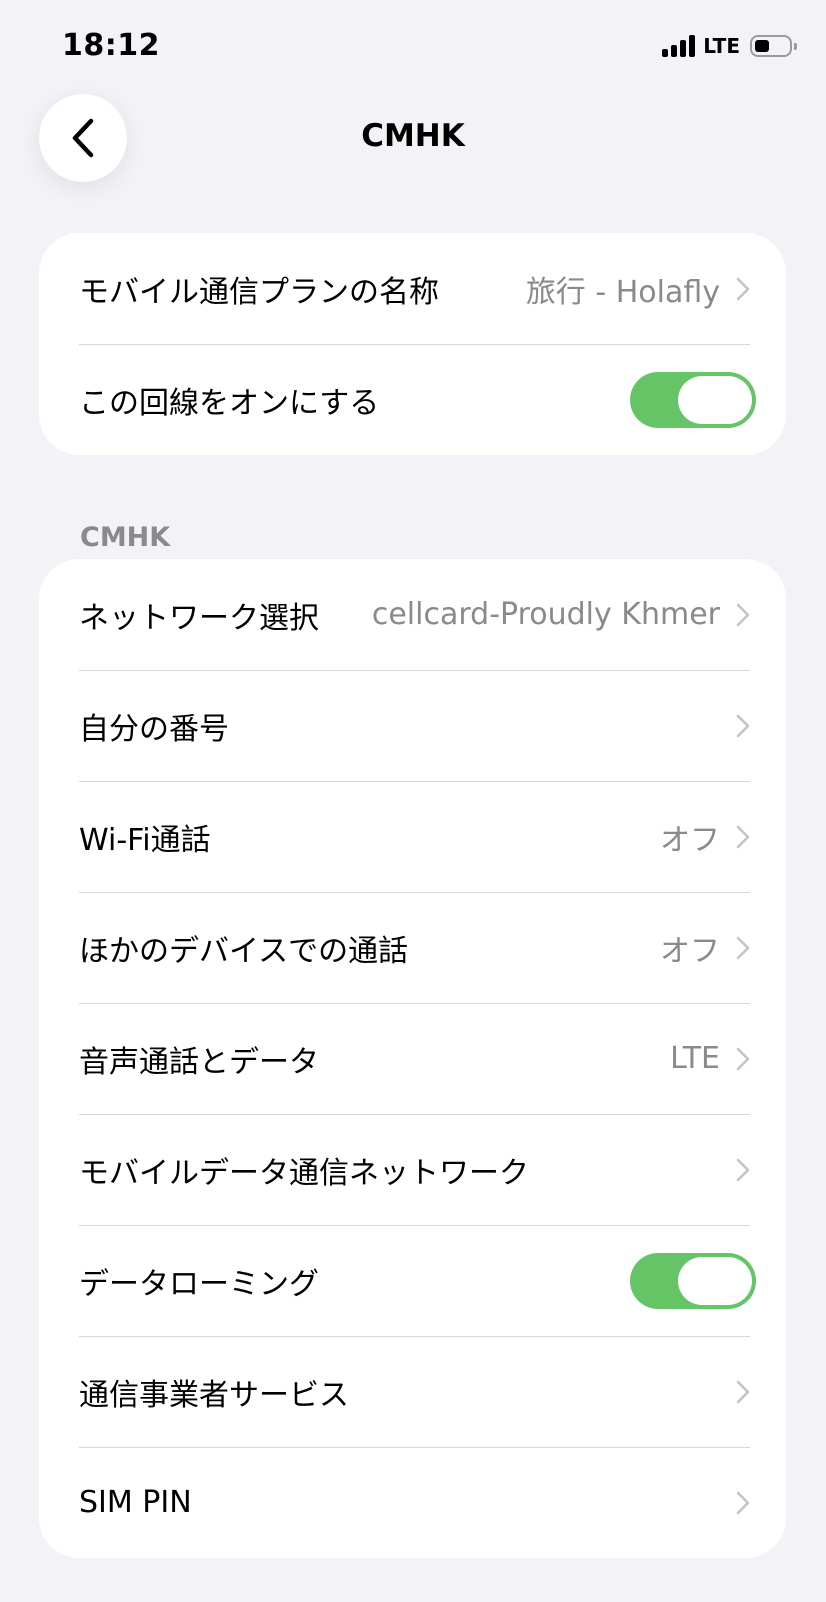 Image resolution: width=826 pixels, height=1602 pixels. I want to click on status-bar: 18:12 LTE, so click(413, 48).